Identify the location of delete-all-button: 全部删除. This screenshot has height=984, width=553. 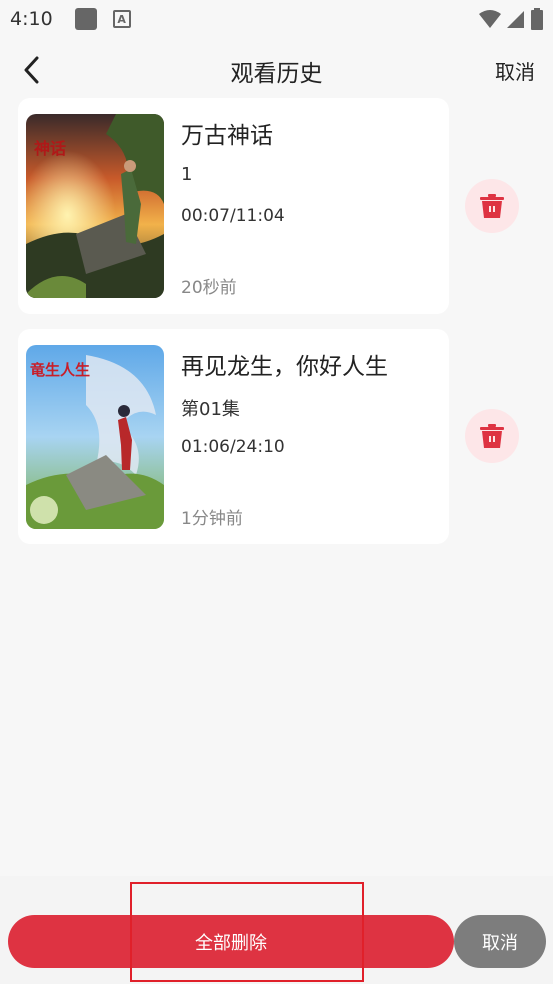
(231, 941).